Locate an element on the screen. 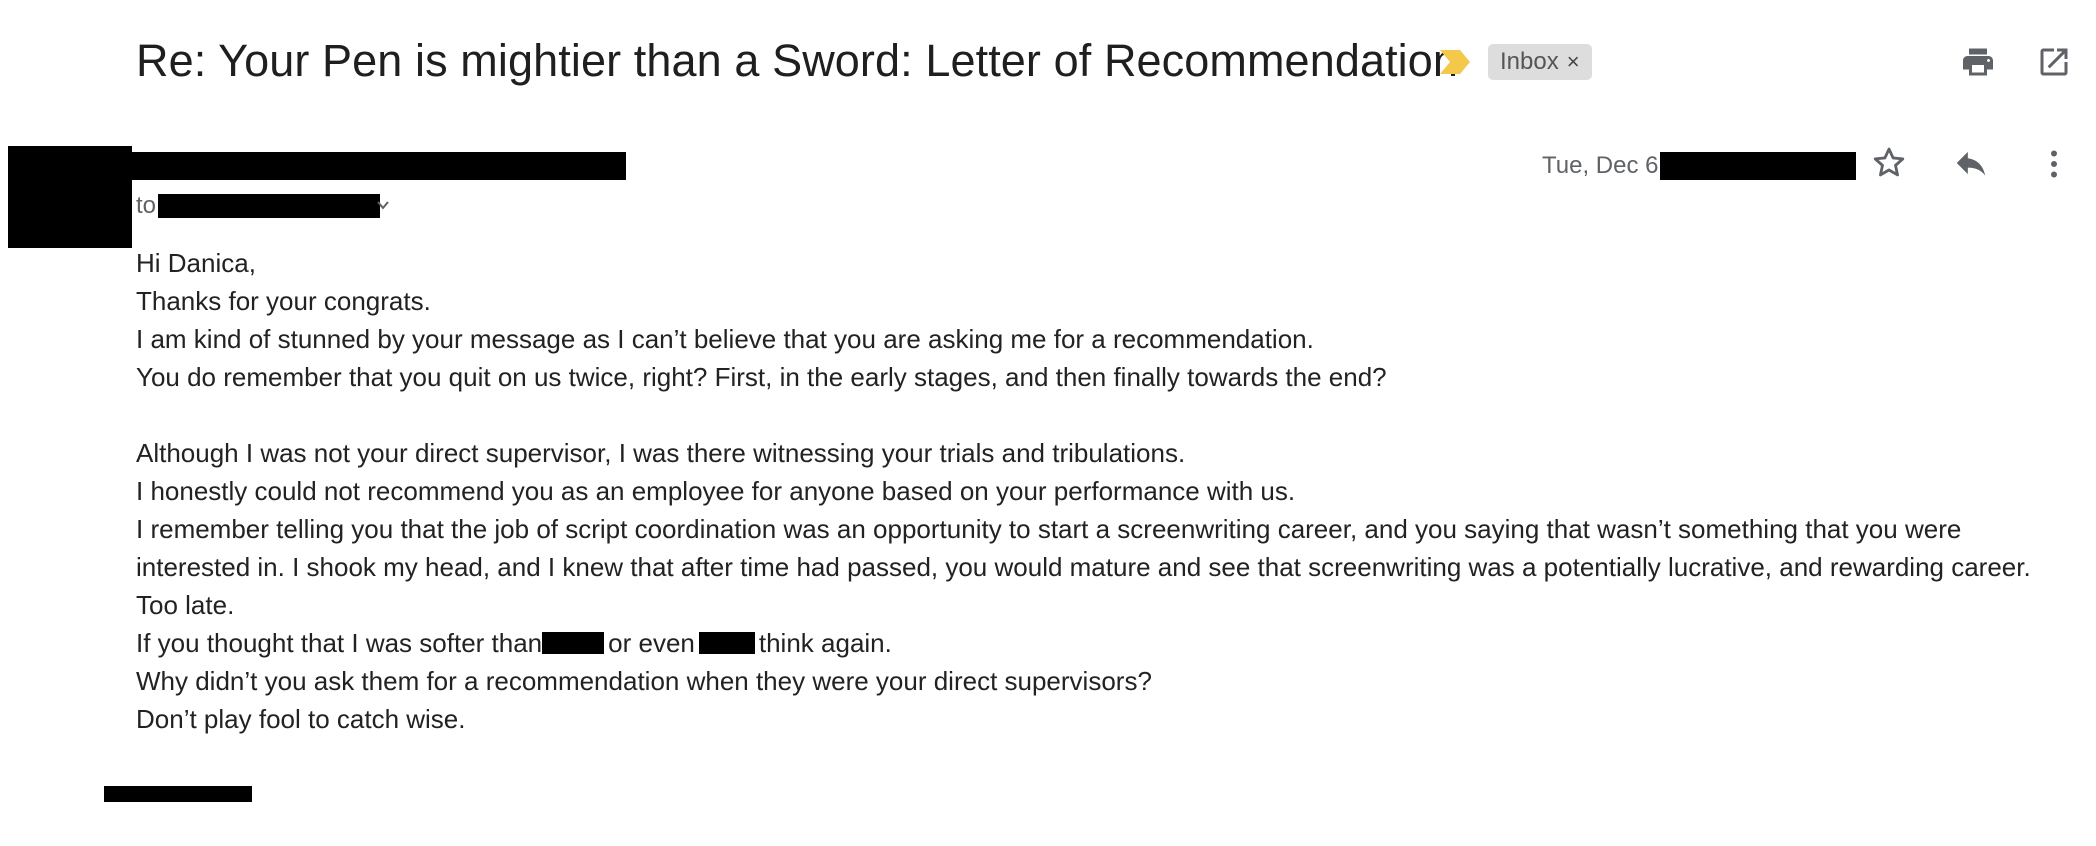  label-chip-inbox: Inbox × is located at coordinates (1540, 62).